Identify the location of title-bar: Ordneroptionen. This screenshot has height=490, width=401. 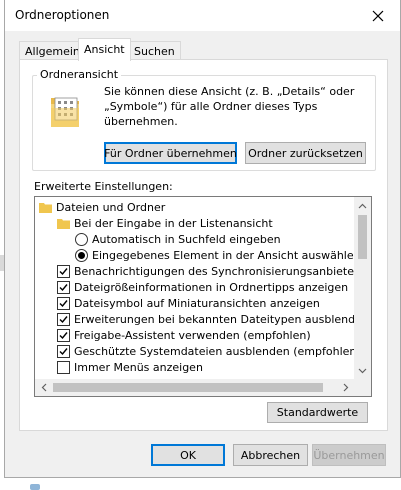
(202, 15).